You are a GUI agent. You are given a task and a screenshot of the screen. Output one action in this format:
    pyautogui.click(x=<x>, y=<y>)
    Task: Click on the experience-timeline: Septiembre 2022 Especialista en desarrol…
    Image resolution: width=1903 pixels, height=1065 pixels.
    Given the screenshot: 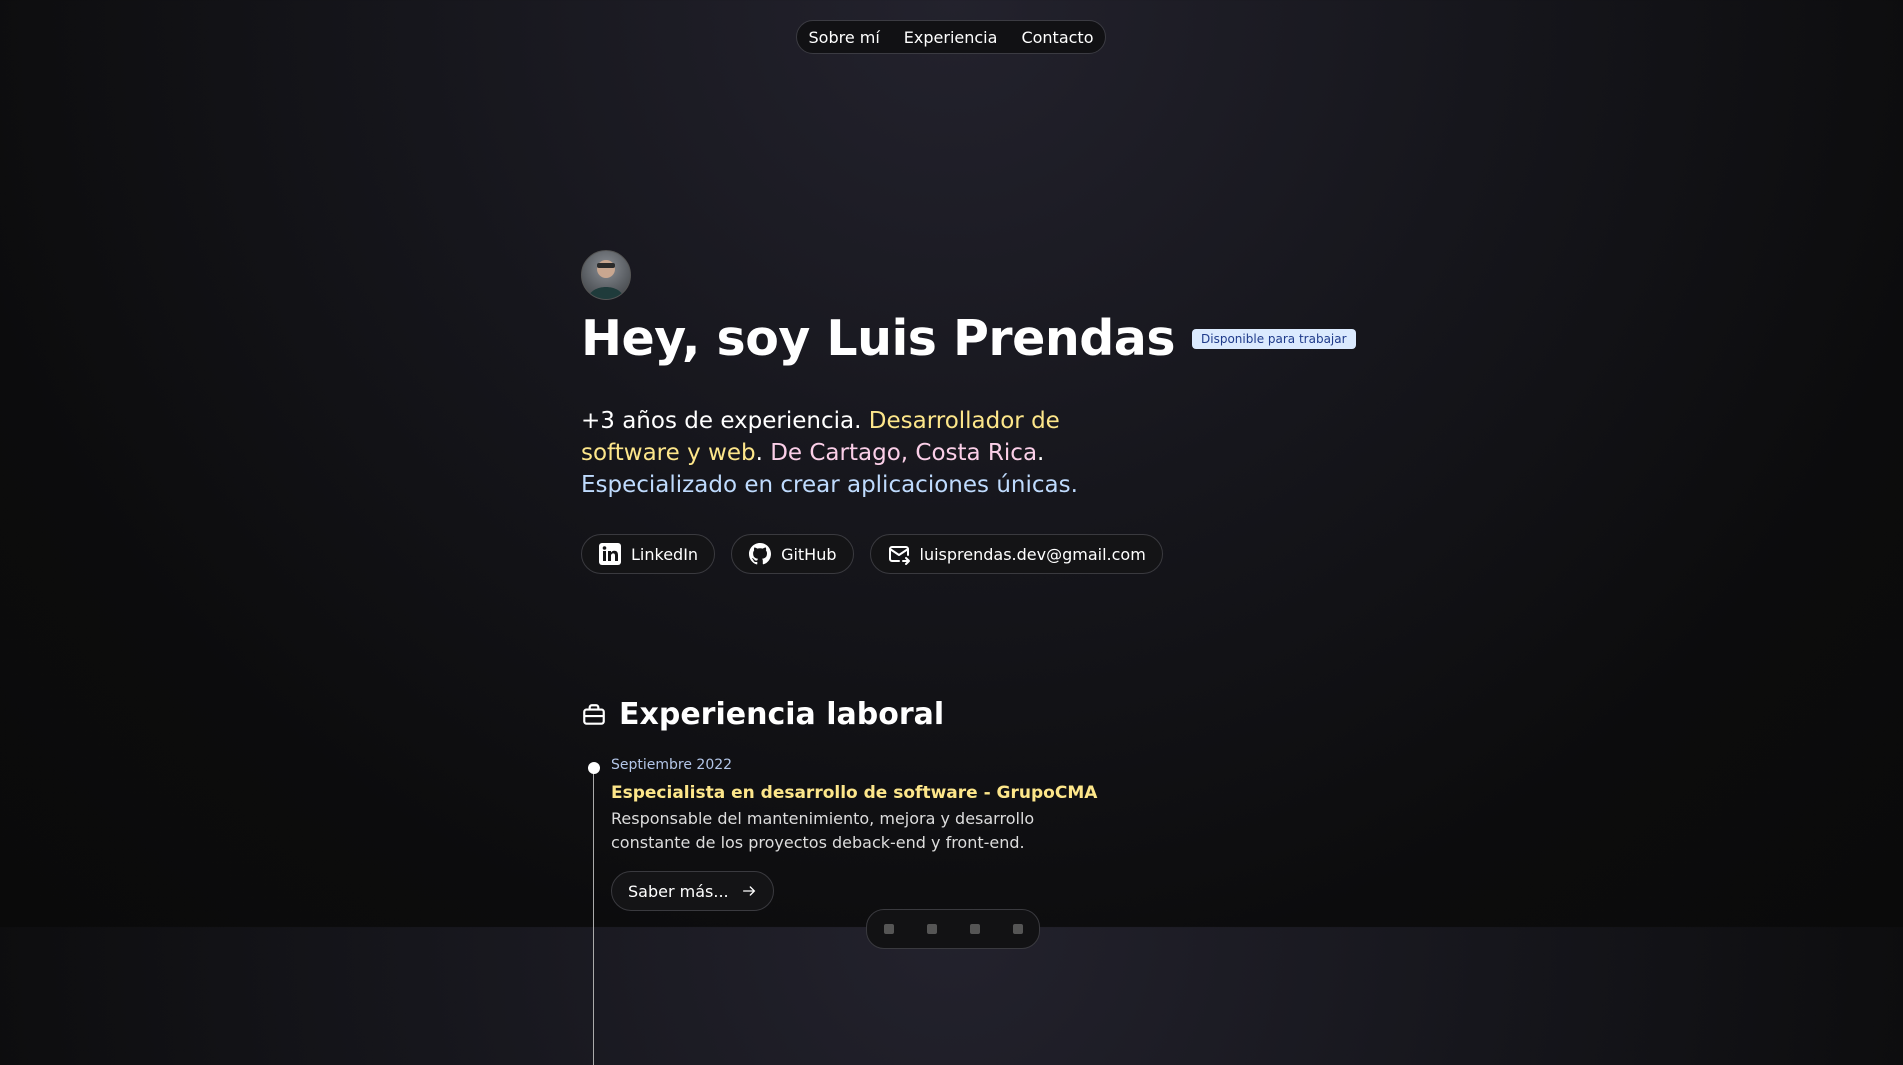 What is the action you would take?
    pyautogui.click(x=981, y=911)
    